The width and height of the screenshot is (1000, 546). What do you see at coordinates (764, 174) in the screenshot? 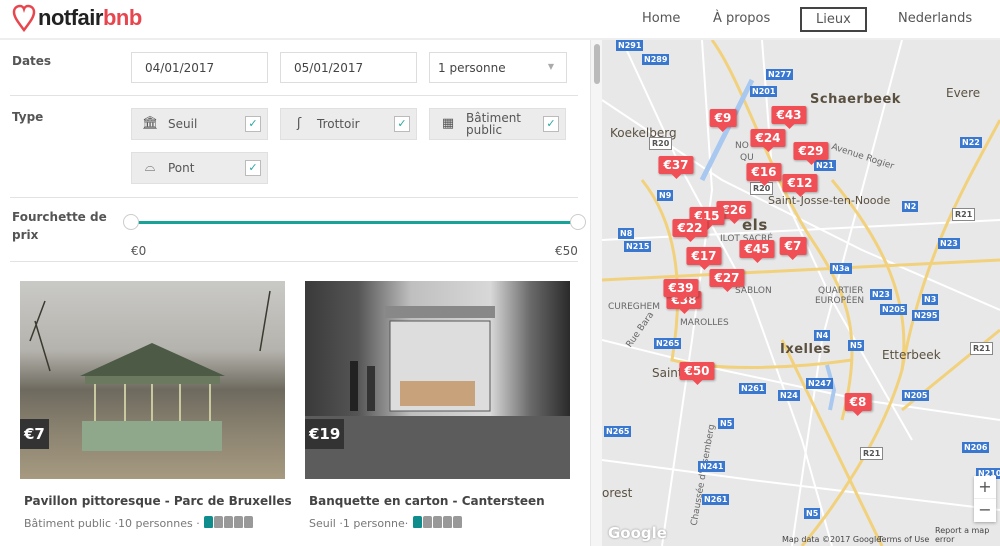
I see `map-marker: €16` at bounding box center [764, 174].